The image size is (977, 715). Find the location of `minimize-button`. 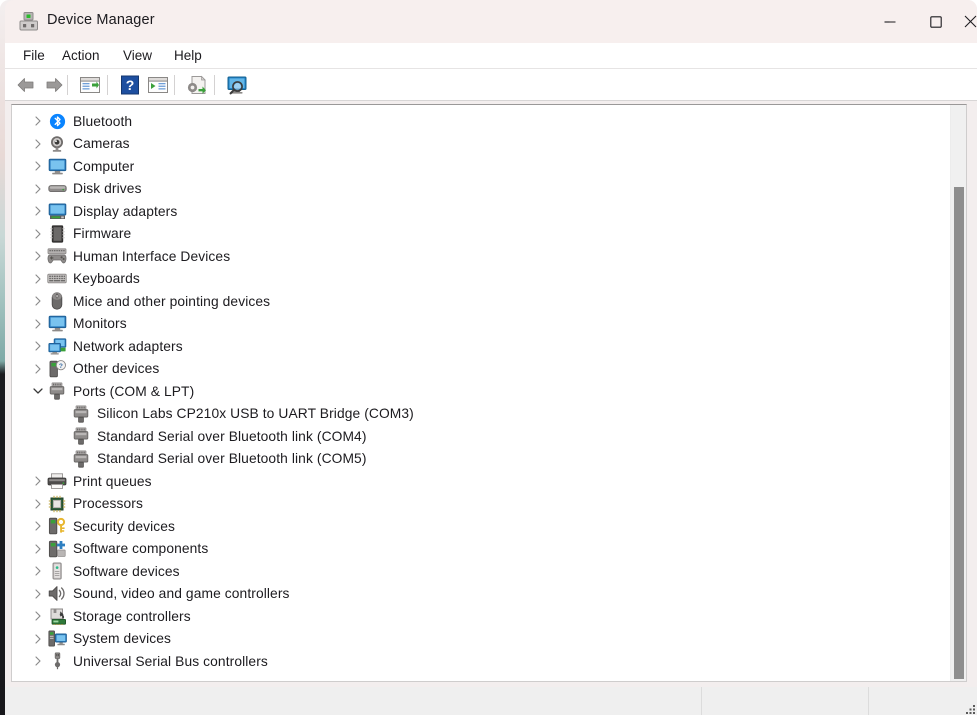

minimize-button is located at coordinates (890, 21).